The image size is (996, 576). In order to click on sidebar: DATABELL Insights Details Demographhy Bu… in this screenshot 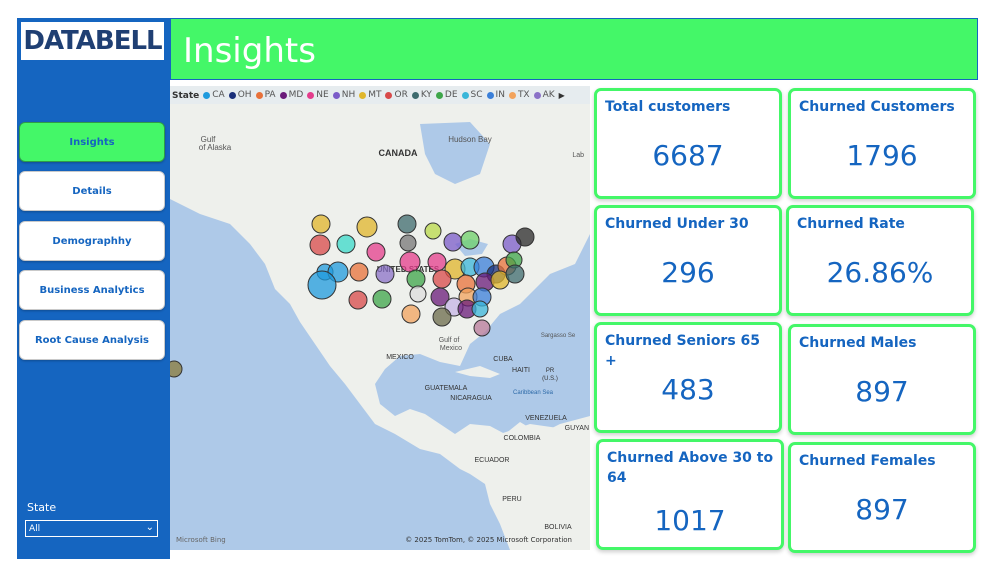, I will do `click(93, 288)`.